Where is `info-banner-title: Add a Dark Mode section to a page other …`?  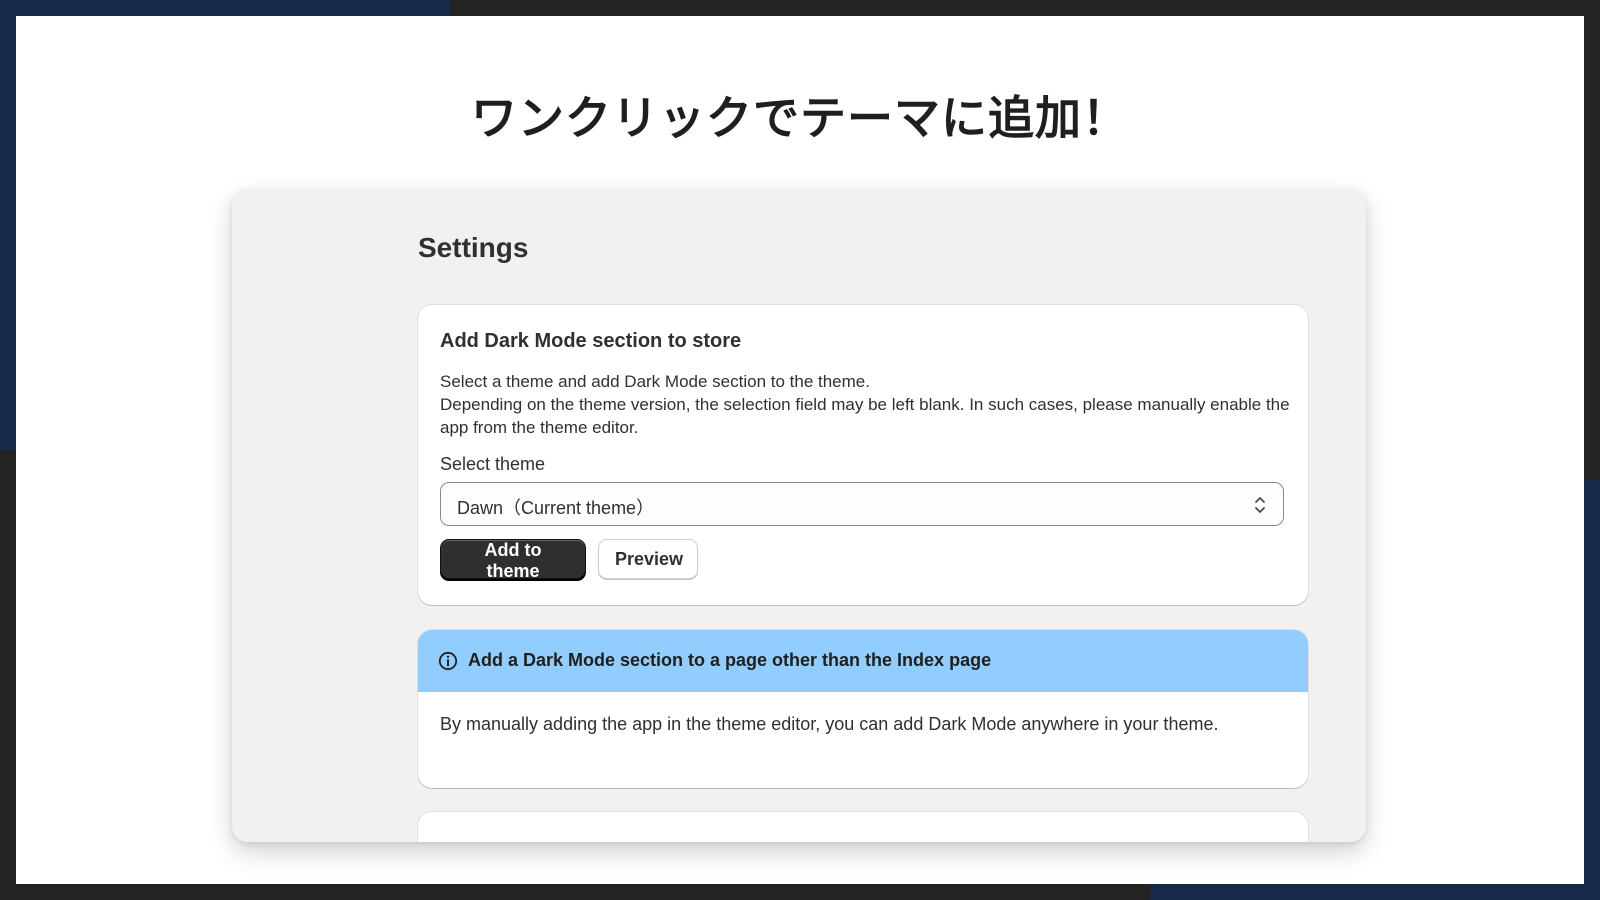
info-banner-title: Add a Dark Mode section to a page other … is located at coordinates (730, 660).